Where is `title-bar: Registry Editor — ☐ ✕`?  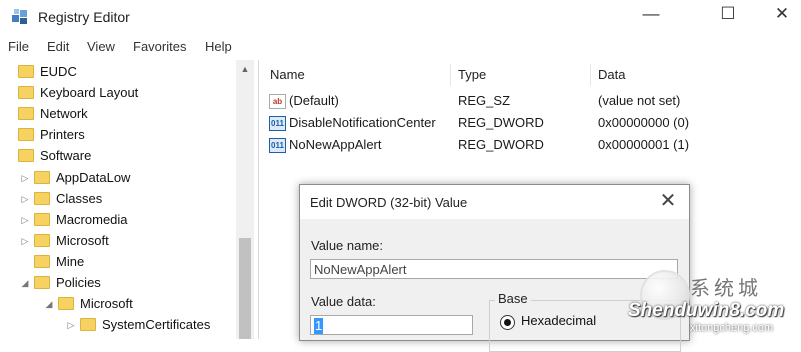
title-bar: Registry Editor — ☐ ✕ is located at coordinates (400, 17).